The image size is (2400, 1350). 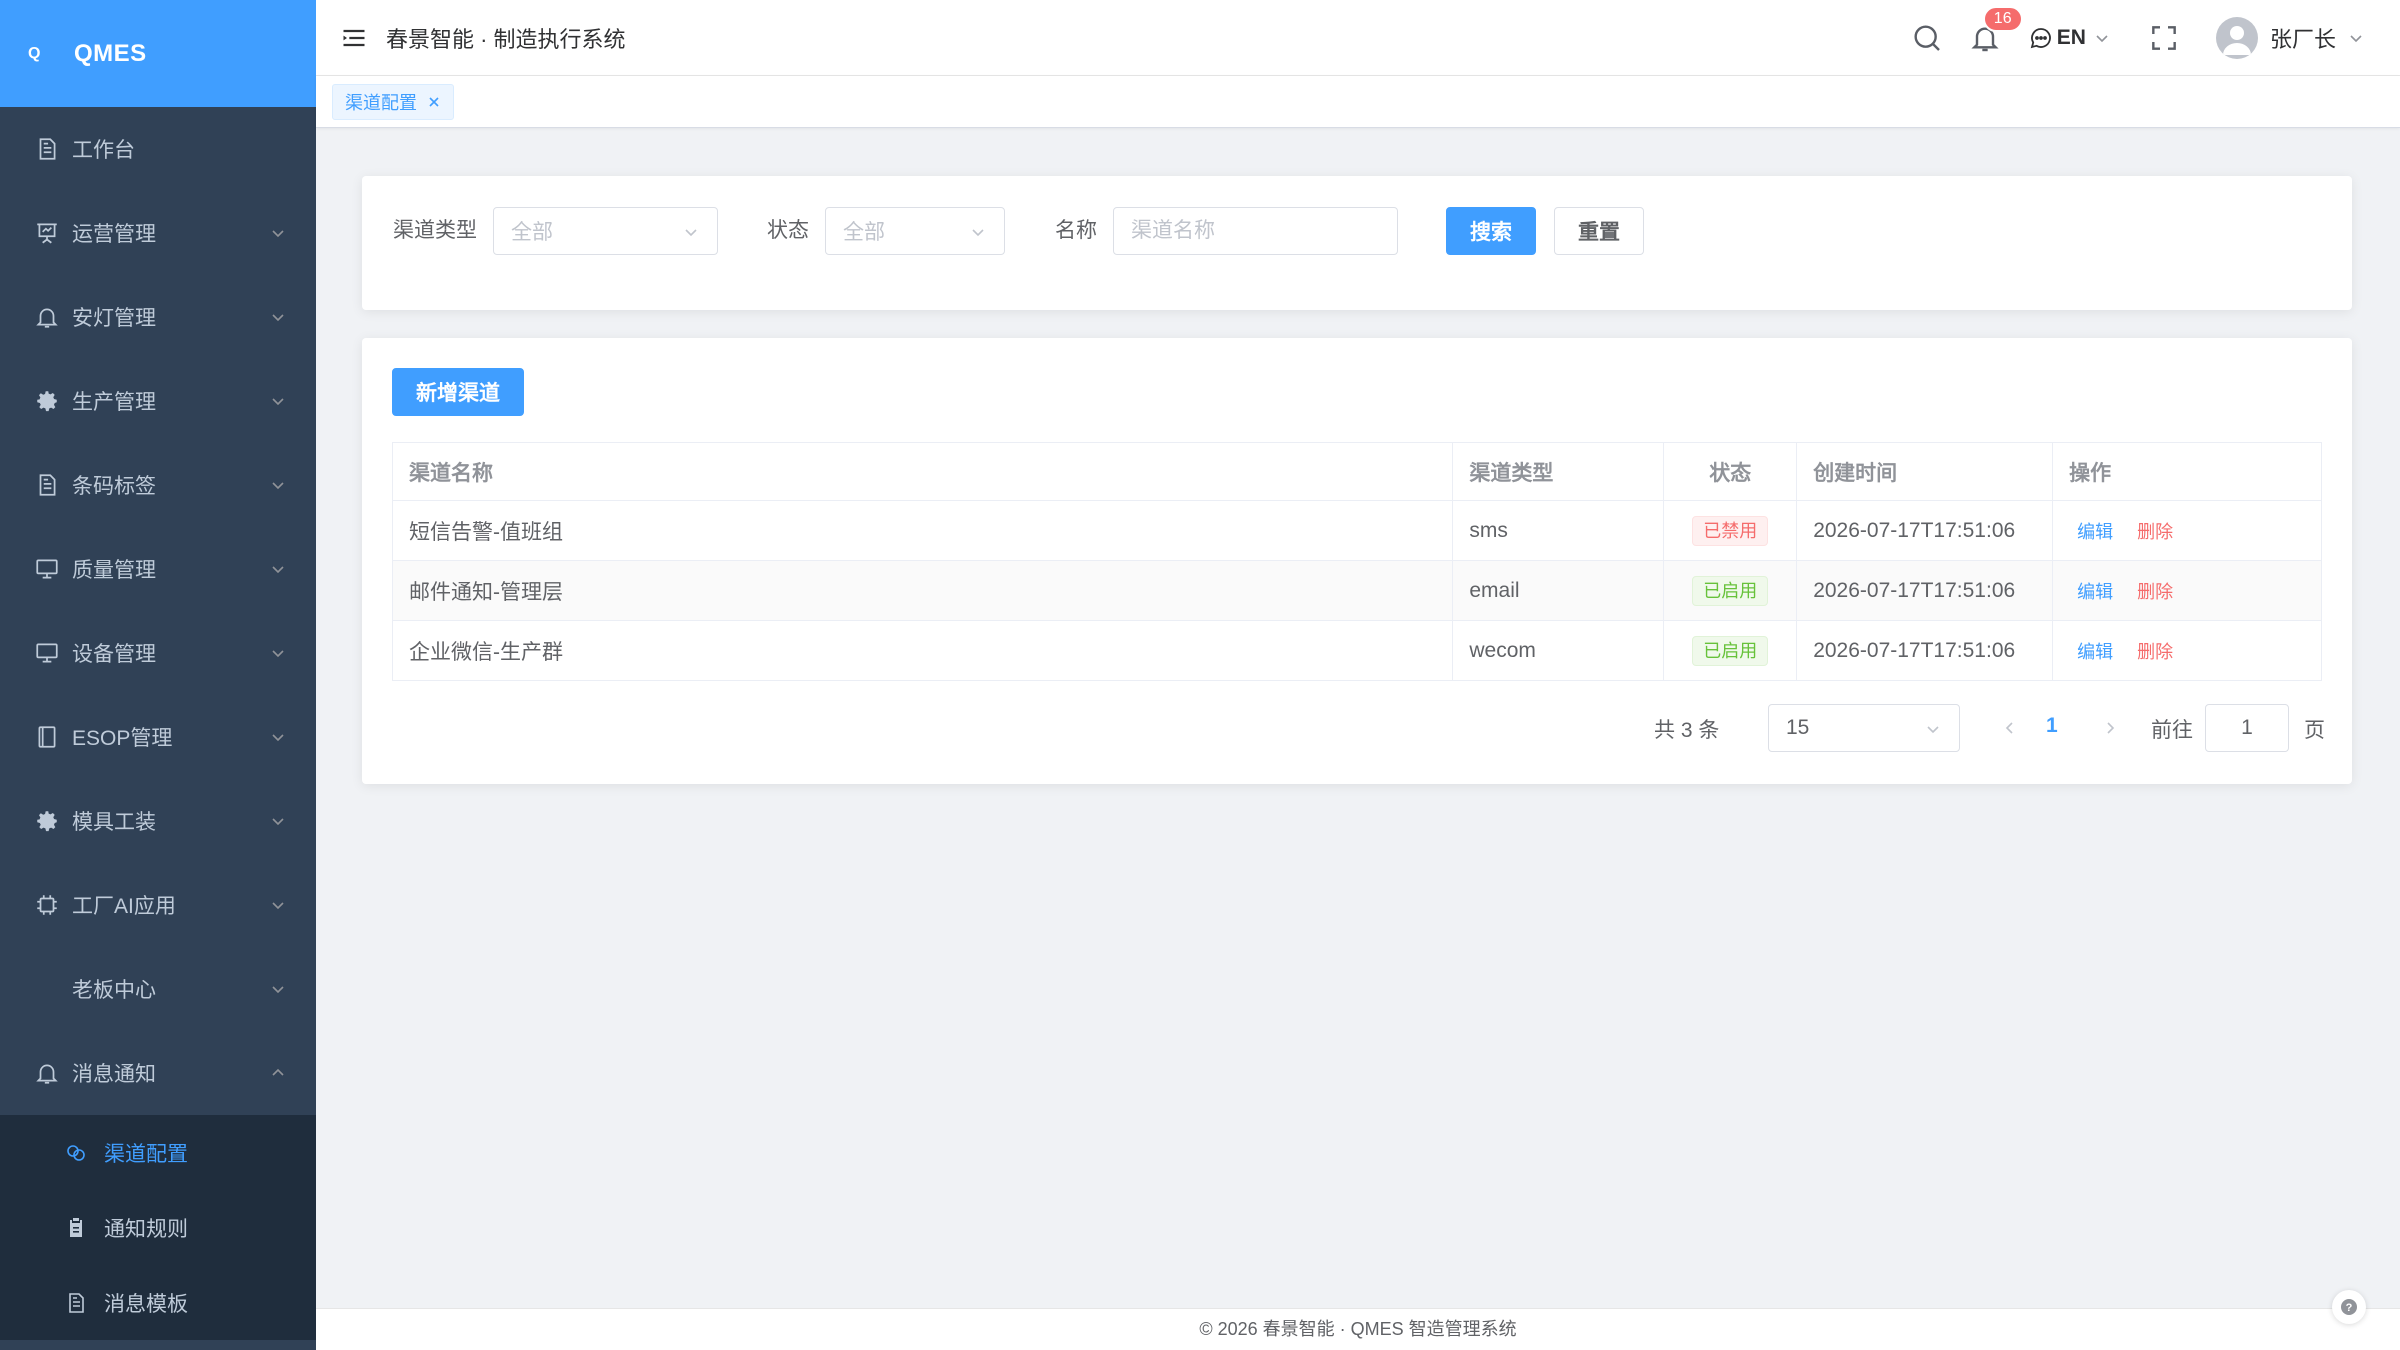 I want to click on help-button: ?, so click(x=2349, y=1307).